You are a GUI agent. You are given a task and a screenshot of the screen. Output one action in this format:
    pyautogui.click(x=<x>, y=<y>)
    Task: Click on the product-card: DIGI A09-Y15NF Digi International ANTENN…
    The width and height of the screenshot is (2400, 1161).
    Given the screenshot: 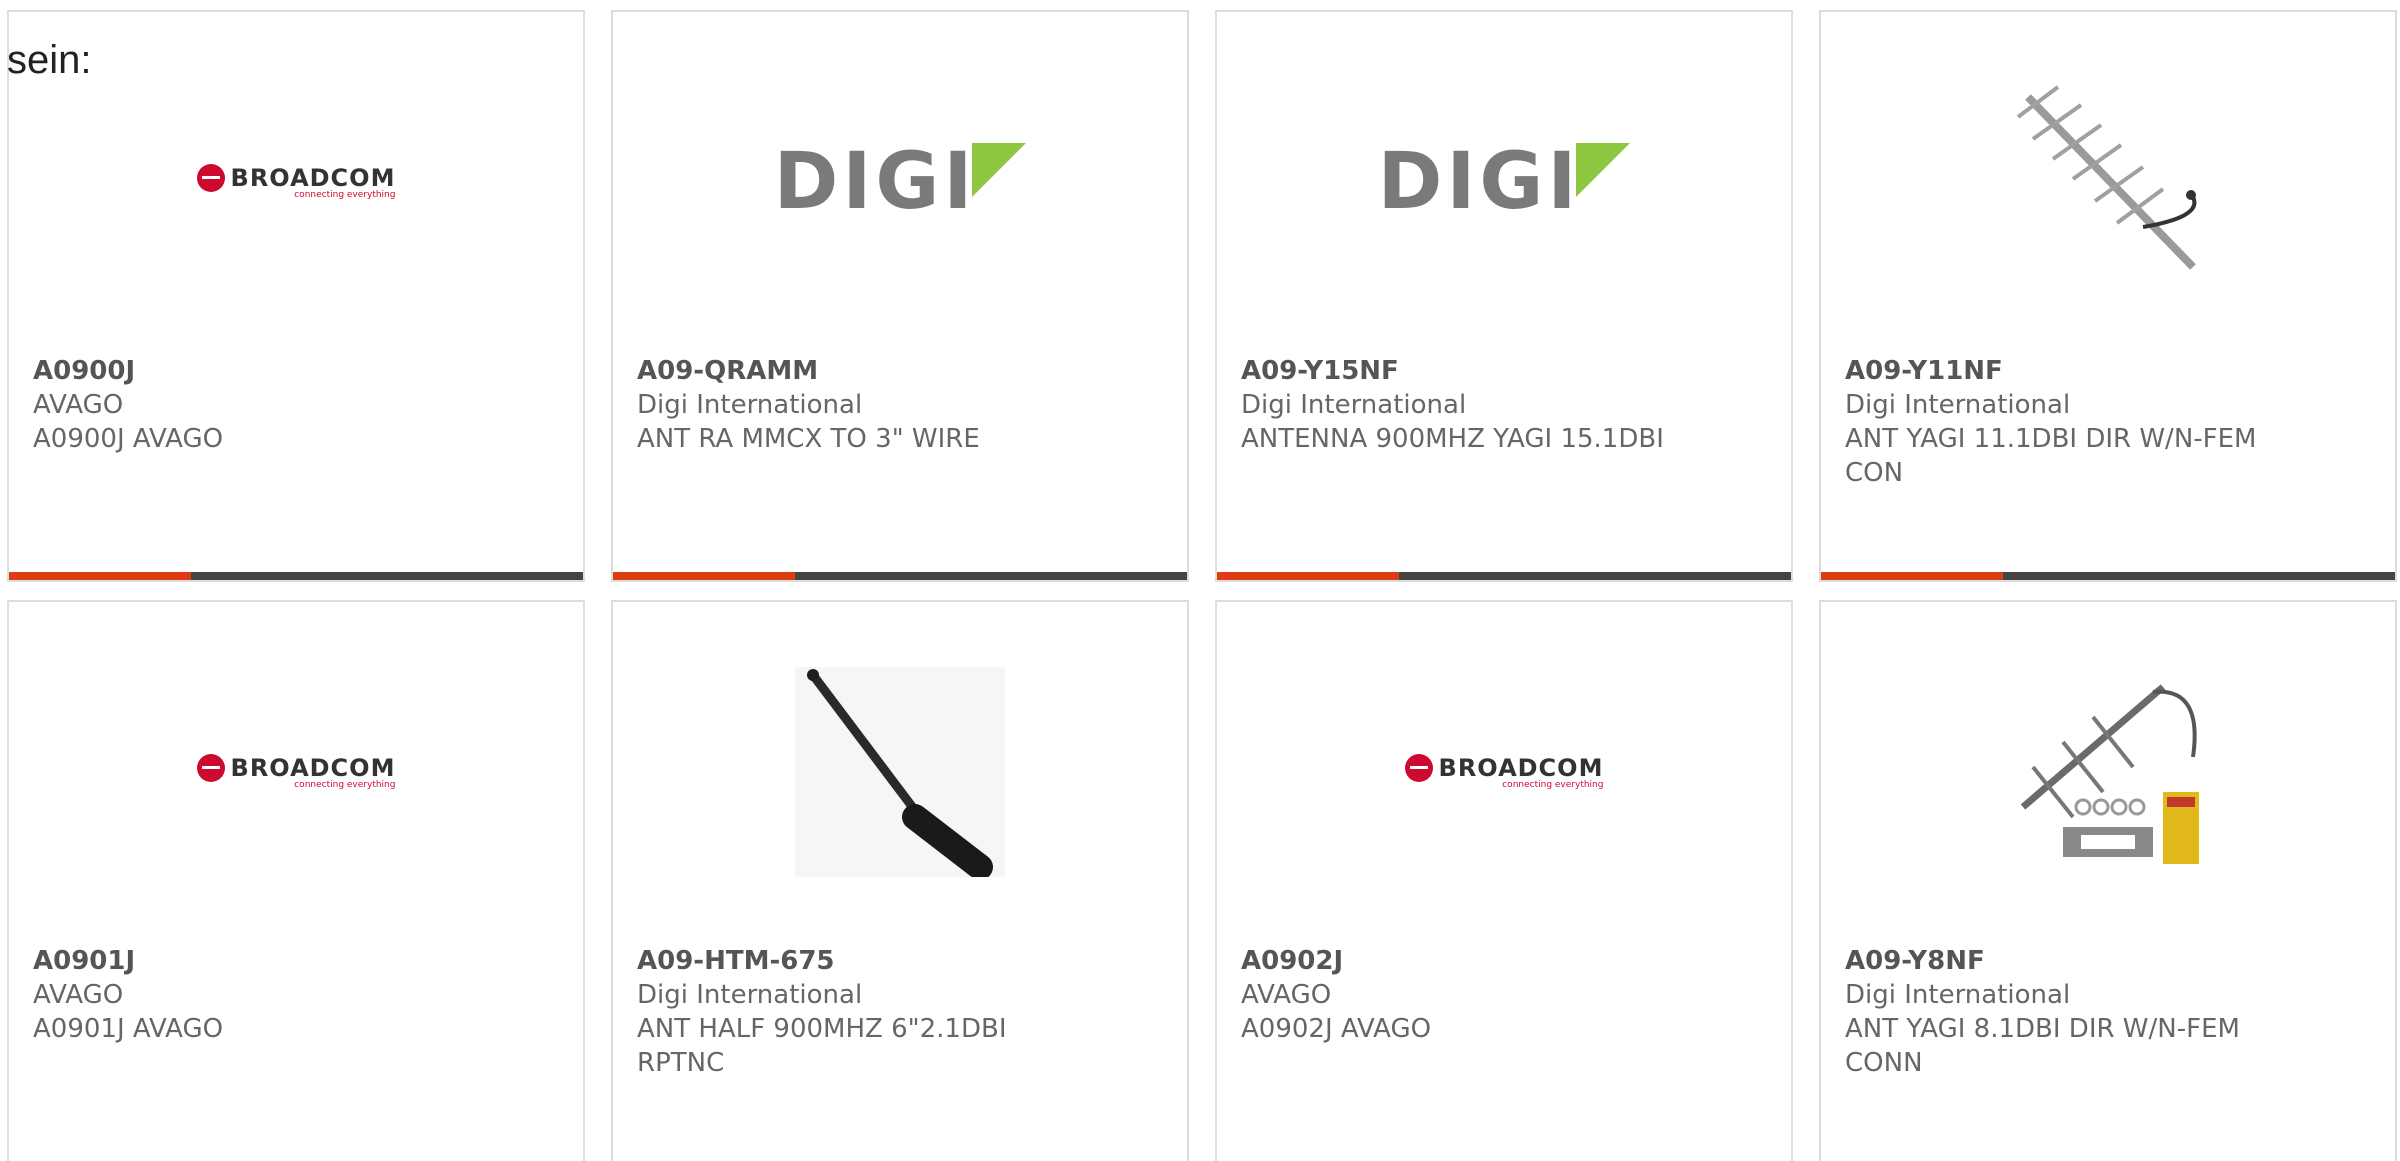 What is the action you would take?
    pyautogui.click(x=1504, y=296)
    